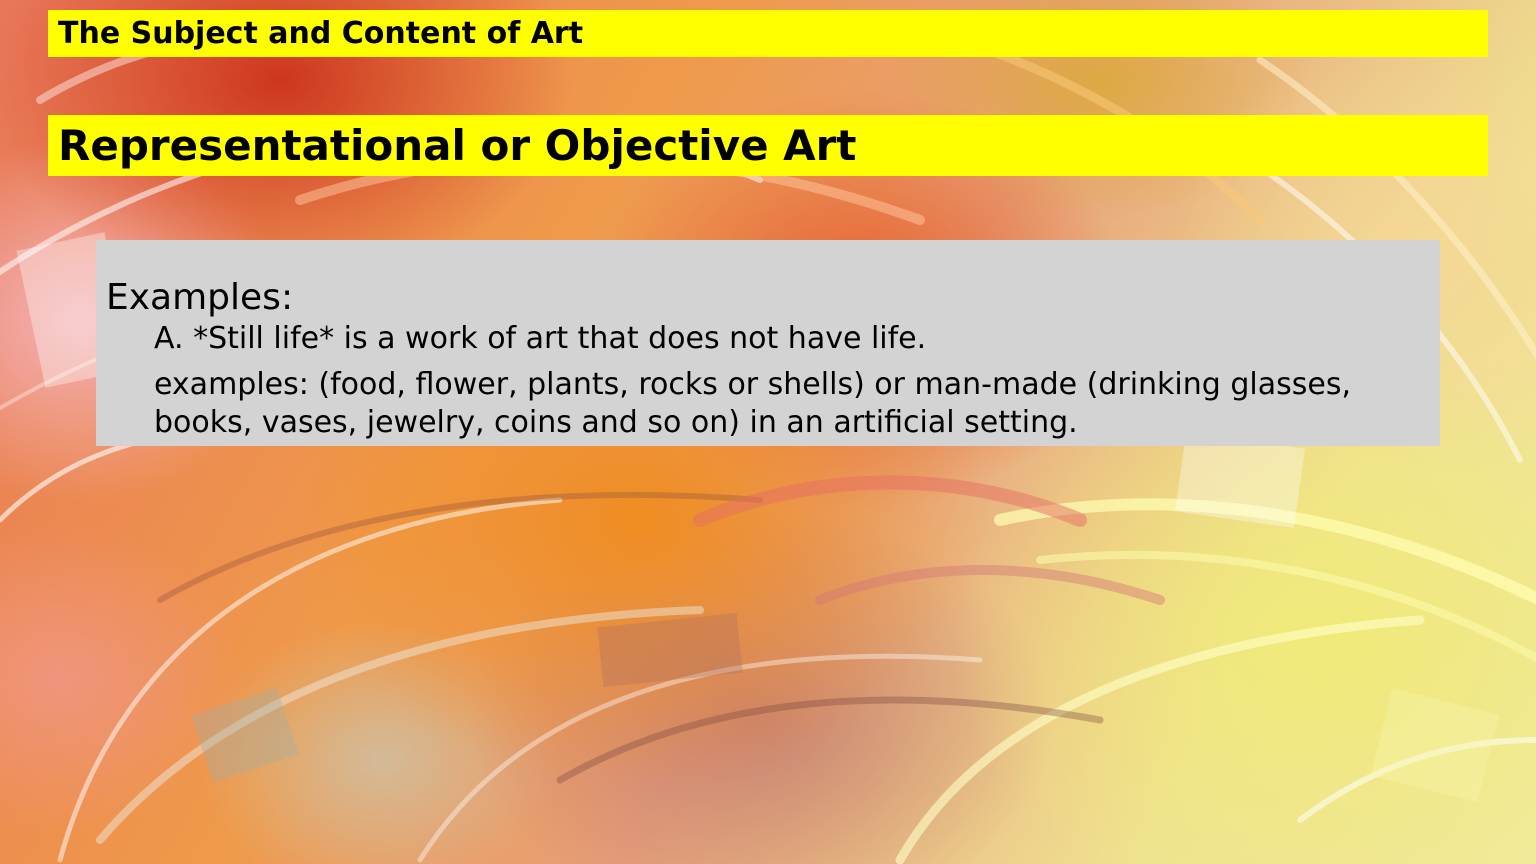 The image size is (1536, 864). I want to click on slide-heading-bar: Representational or Objective Art, so click(768, 145).